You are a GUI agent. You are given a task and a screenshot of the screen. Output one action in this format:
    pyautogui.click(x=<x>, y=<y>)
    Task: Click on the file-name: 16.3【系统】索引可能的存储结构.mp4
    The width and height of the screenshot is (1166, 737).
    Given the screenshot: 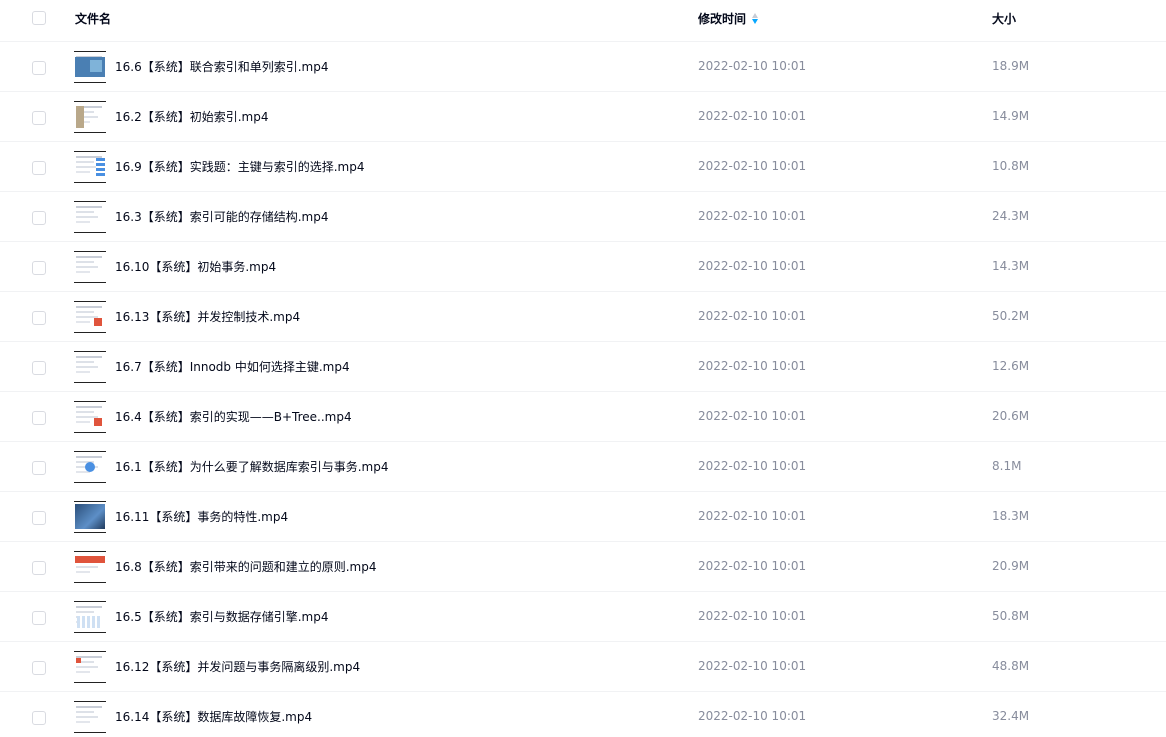 What is the action you would take?
    pyautogui.click(x=221, y=216)
    